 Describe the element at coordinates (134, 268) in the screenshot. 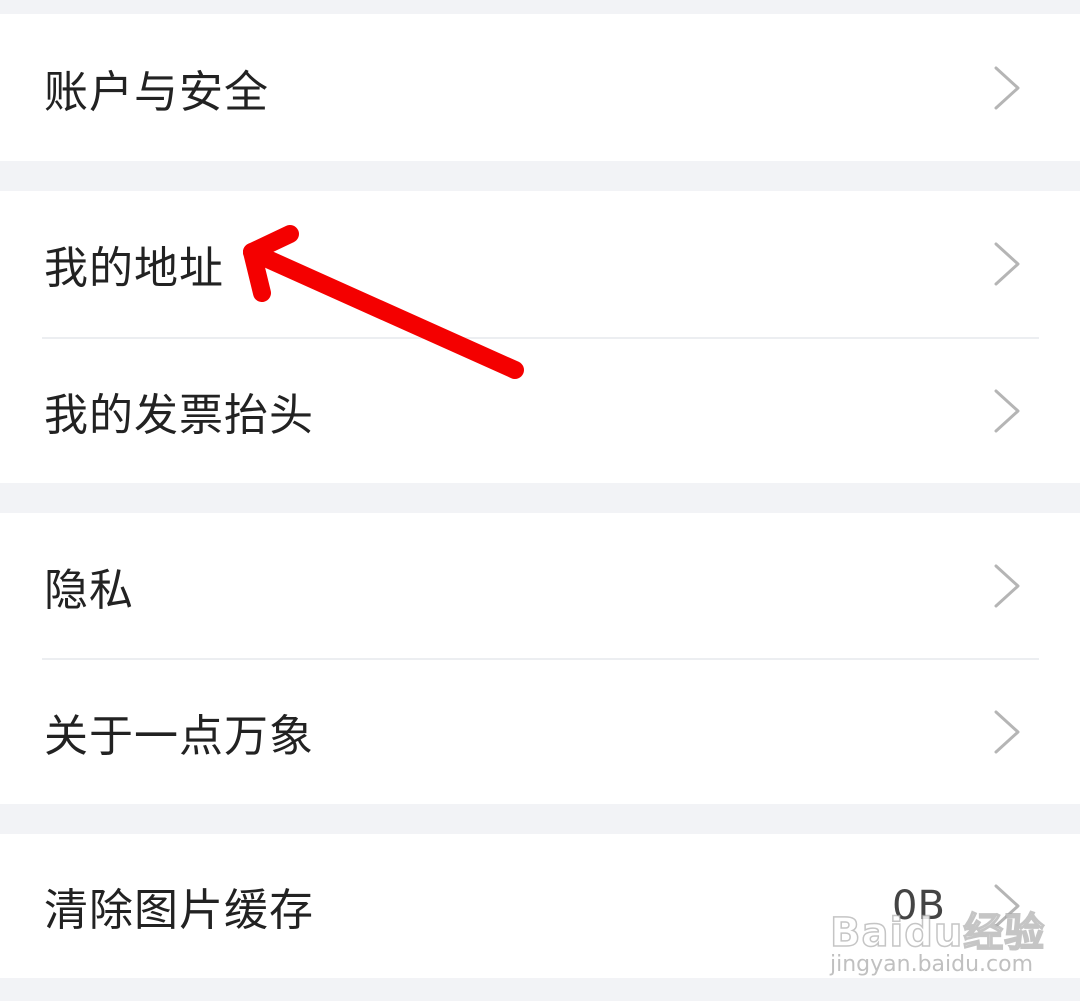

I see `row-label-my-address: 我的地址` at that location.